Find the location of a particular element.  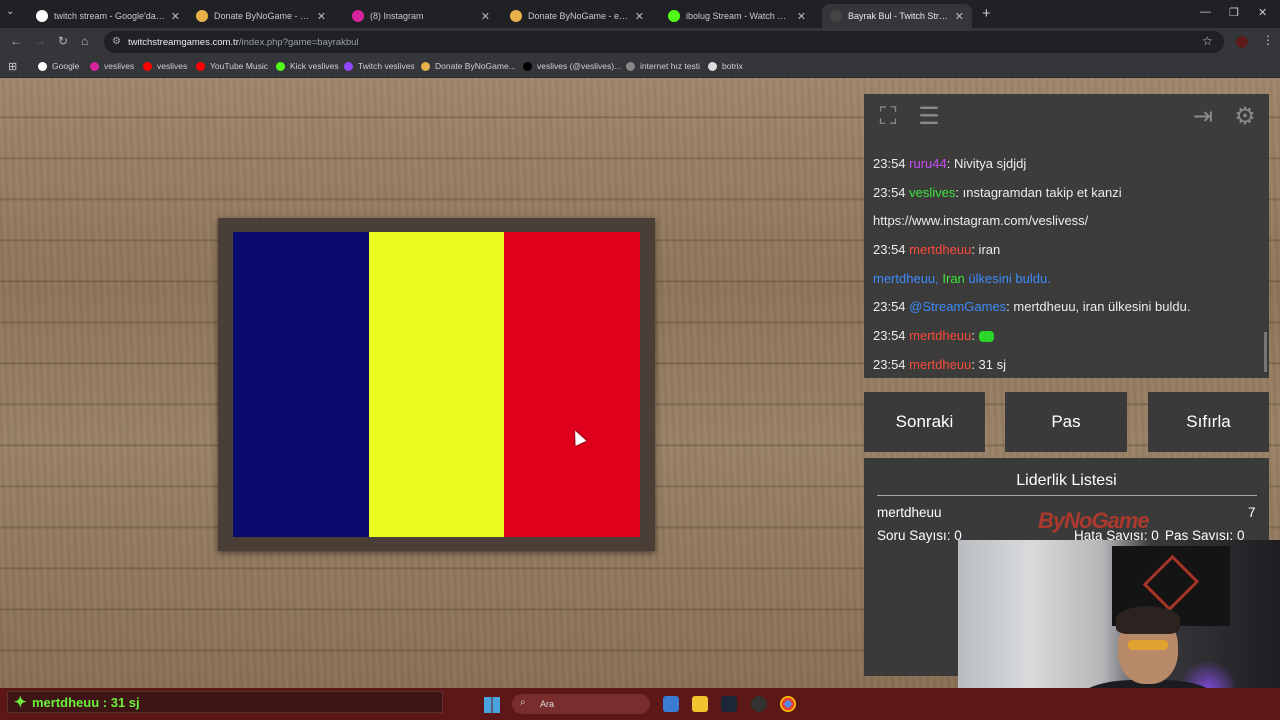

bookmark-item: YouTube Music is located at coordinates (232, 66).